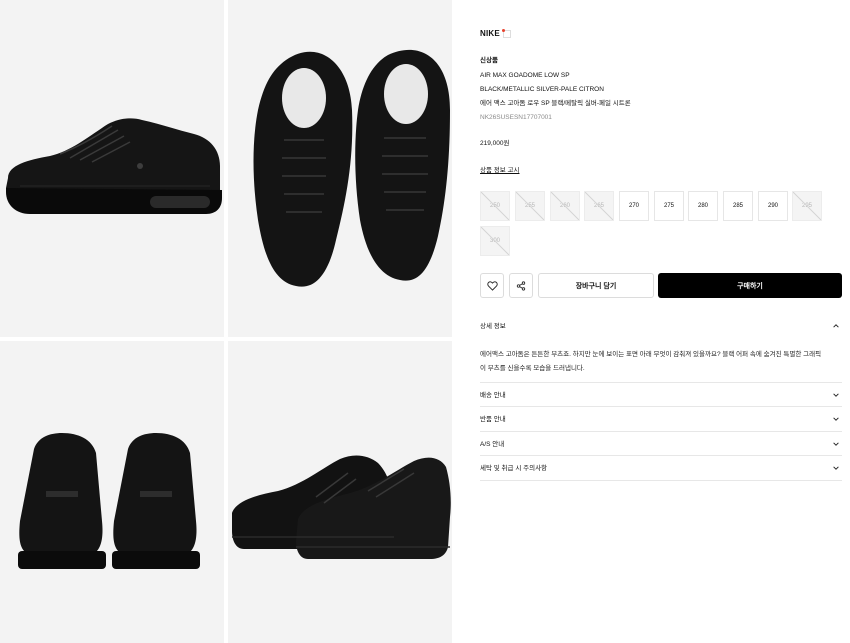 The height and width of the screenshot is (643, 850). Describe the element at coordinates (493, 419) in the screenshot. I see `accordion-returns-title: 반품 안내` at that location.